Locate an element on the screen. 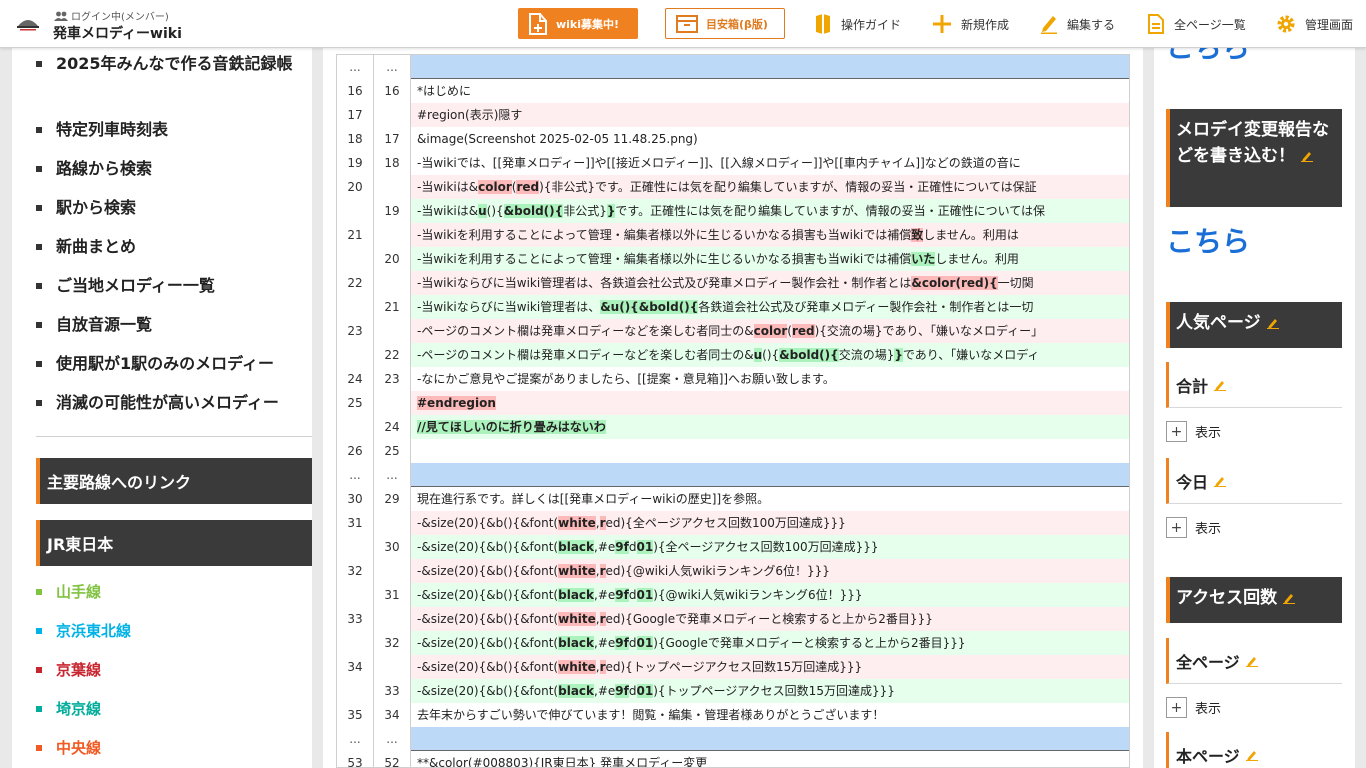 Image resolution: width=1366 pixels, height=768 pixels. menu-item-new-songs: 新曲まとめ is located at coordinates (173, 246).